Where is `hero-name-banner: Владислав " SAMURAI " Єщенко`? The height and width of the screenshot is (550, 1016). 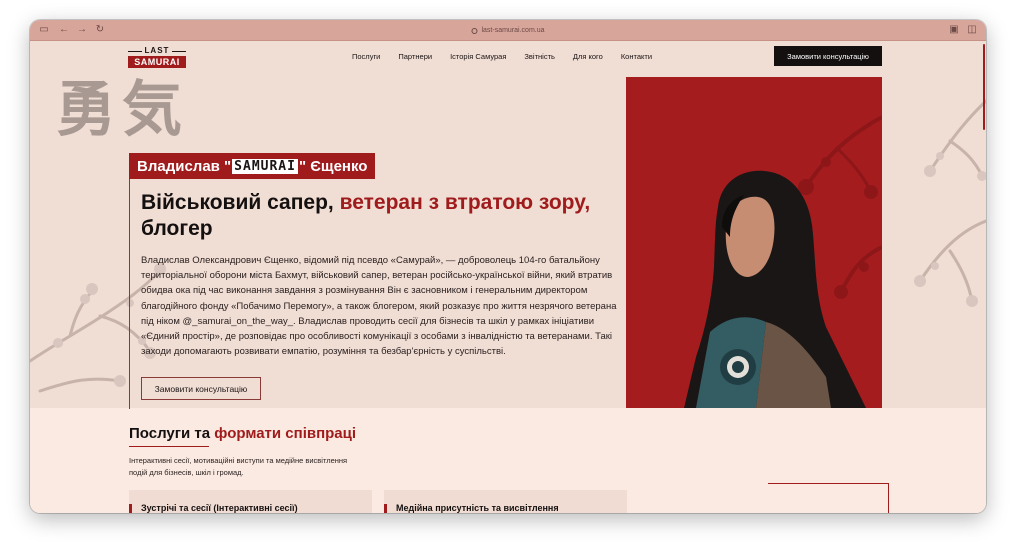
hero-name-banner: Владислав " SAMURAI " Єщенко is located at coordinates (252, 166).